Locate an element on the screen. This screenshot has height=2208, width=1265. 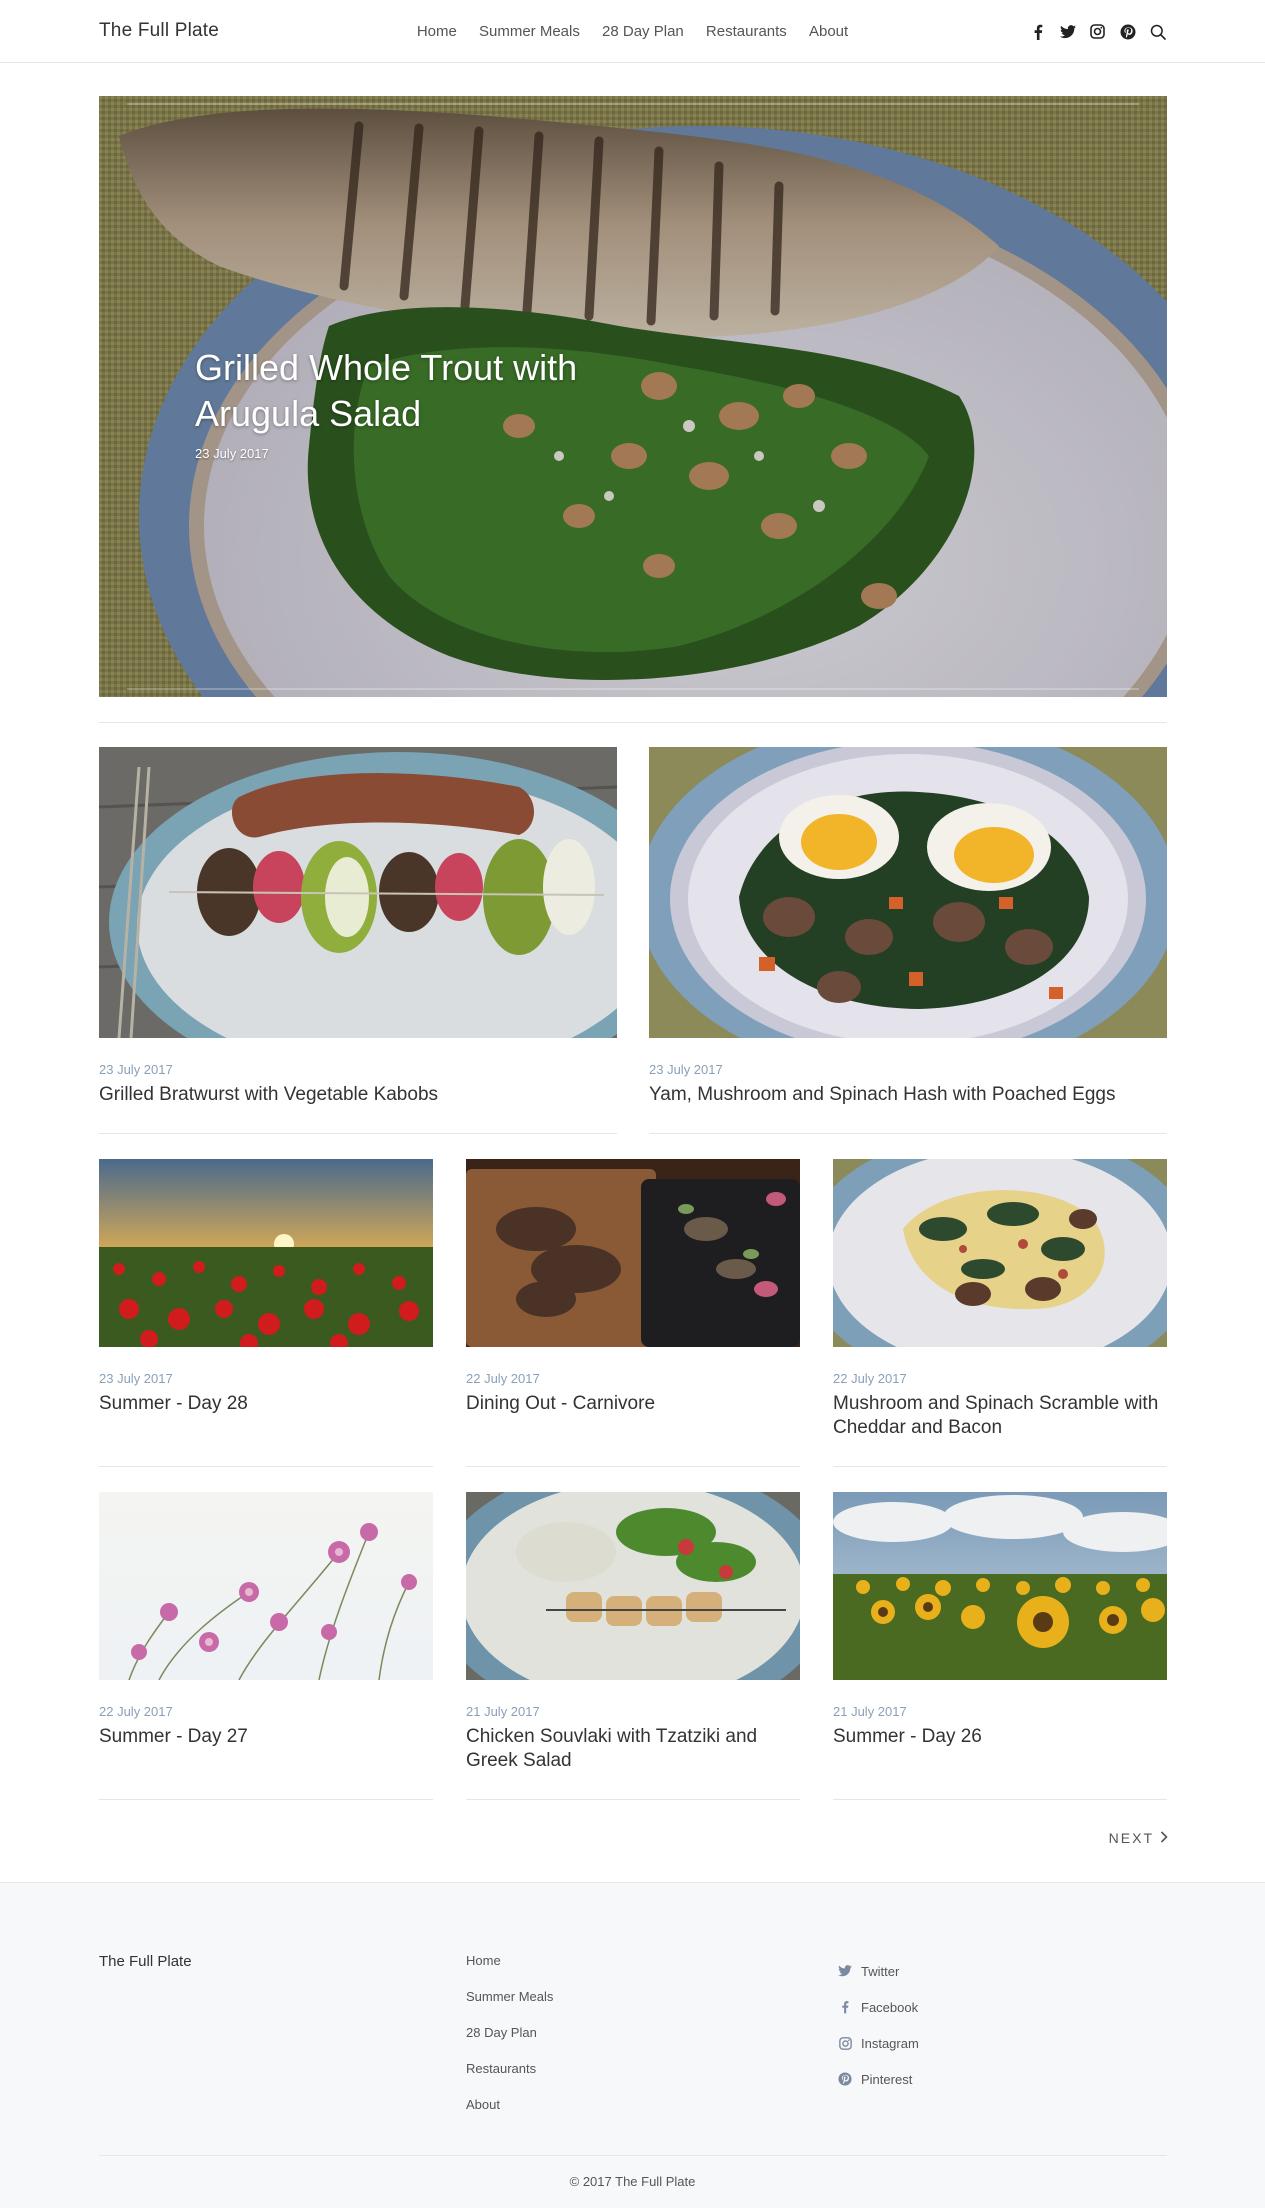
header-social is located at coordinates (1097, 31).